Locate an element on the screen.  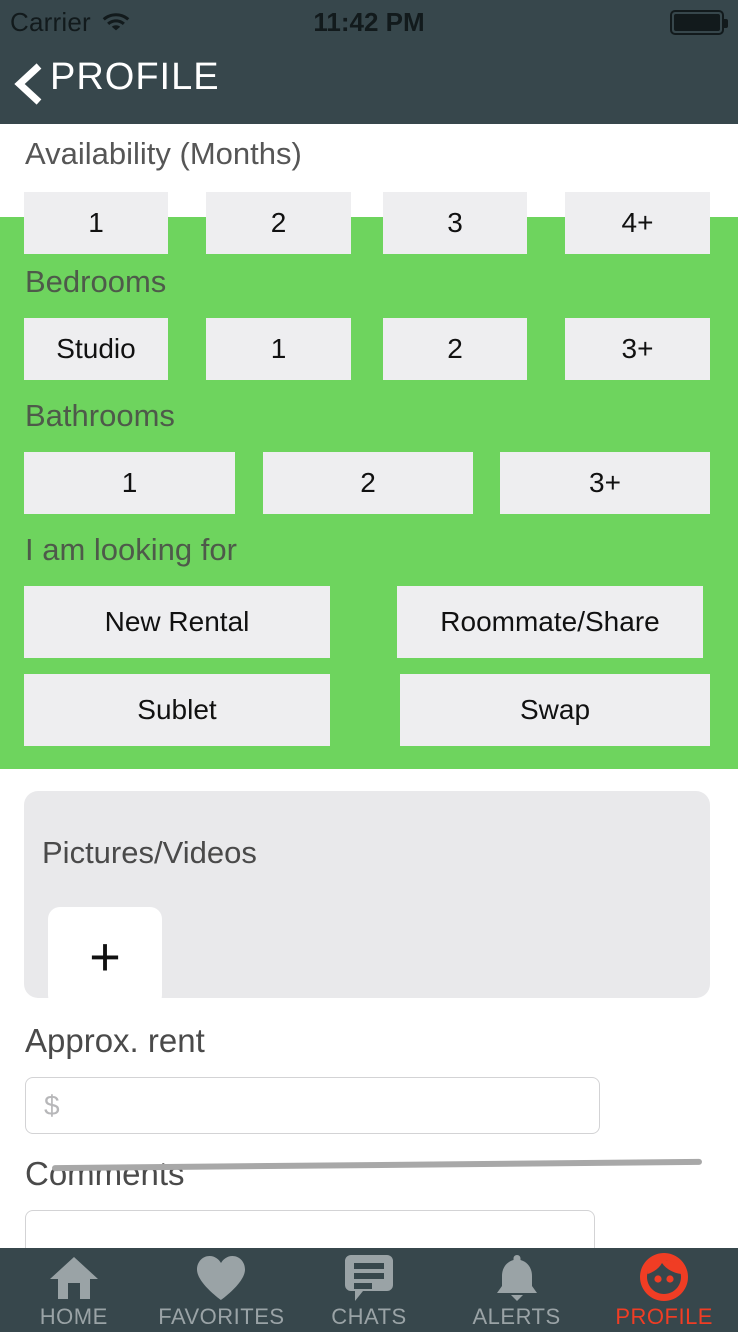
rent-input is located at coordinates (312, 1105).